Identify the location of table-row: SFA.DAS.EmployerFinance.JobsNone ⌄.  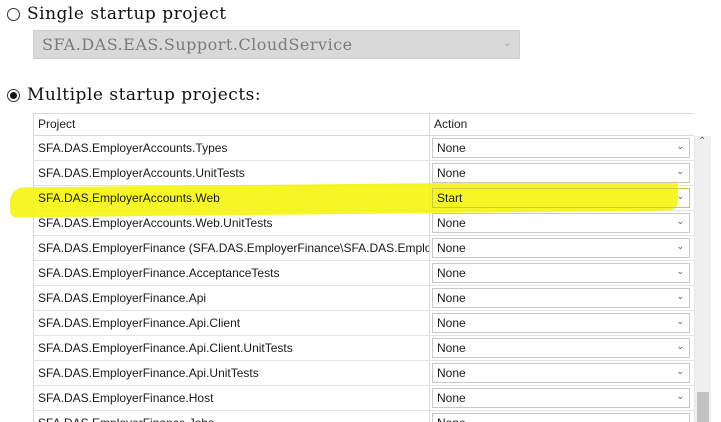
(364, 416).